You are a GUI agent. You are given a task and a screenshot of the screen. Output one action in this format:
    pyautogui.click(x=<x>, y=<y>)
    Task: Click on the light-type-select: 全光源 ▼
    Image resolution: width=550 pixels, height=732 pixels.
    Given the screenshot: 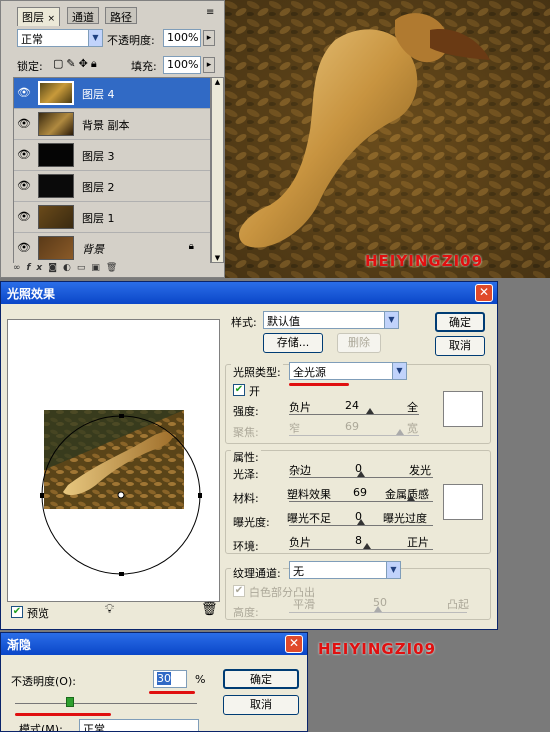 What is the action you would take?
    pyautogui.click(x=348, y=371)
    